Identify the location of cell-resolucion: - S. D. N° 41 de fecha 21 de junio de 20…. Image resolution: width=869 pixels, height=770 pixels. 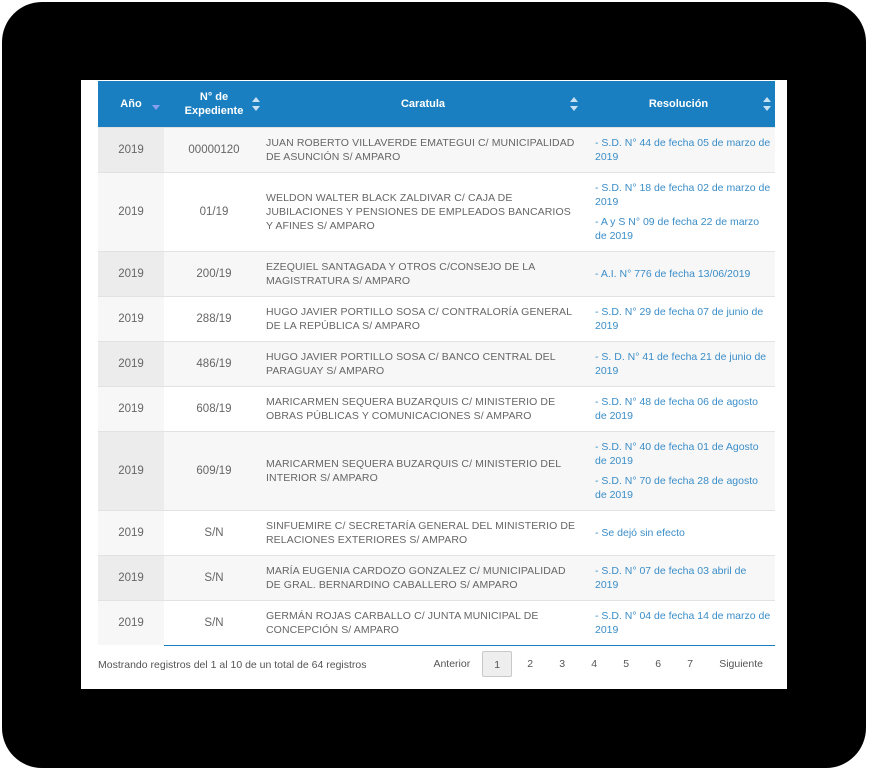
(678, 363).